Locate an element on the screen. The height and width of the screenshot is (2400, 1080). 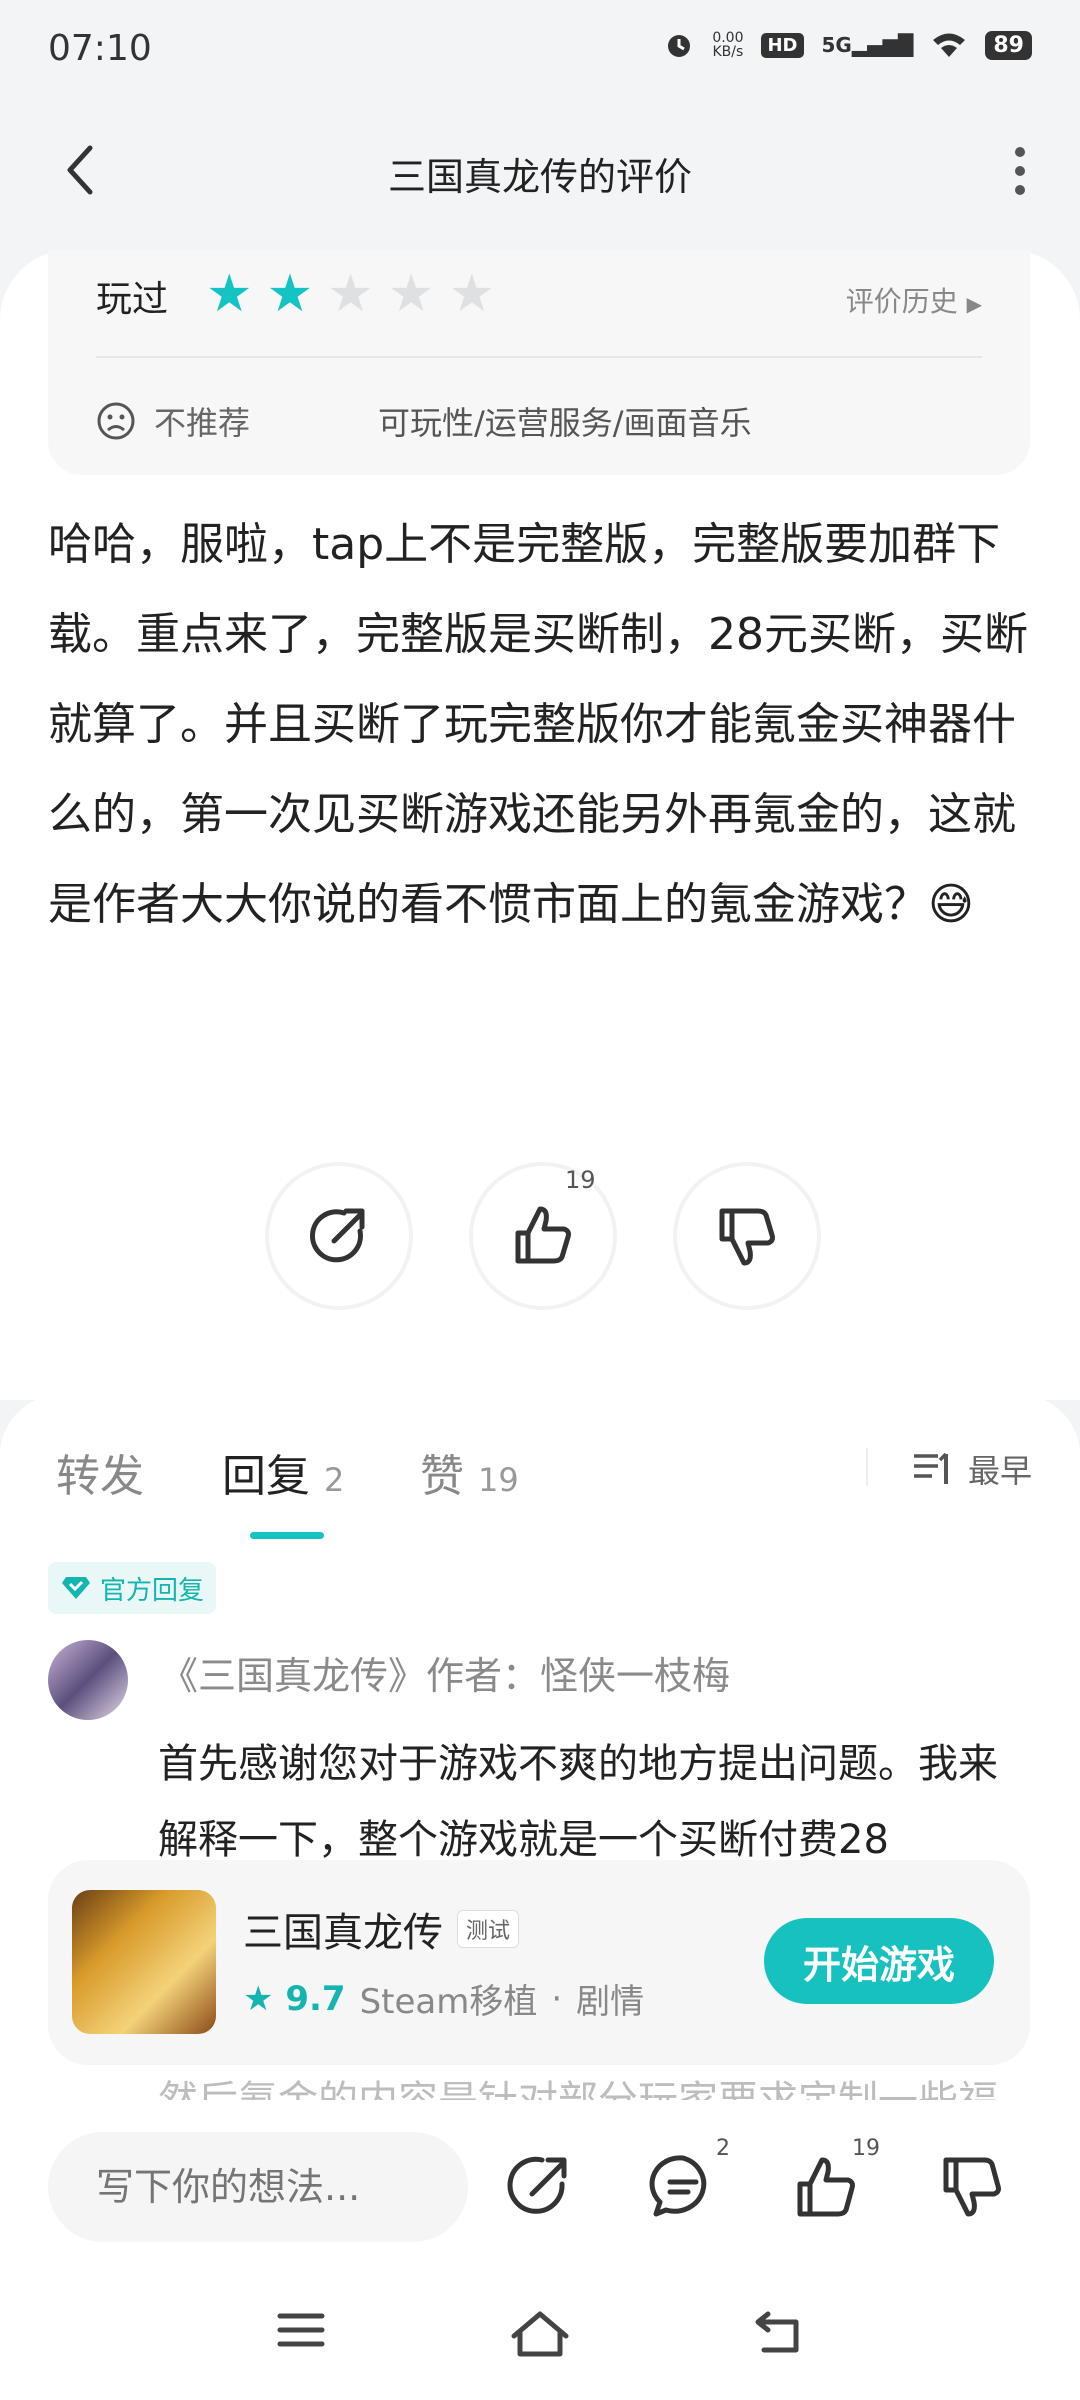
bottom-action-bar: 2 19 is located at coordinates (540, 2175).